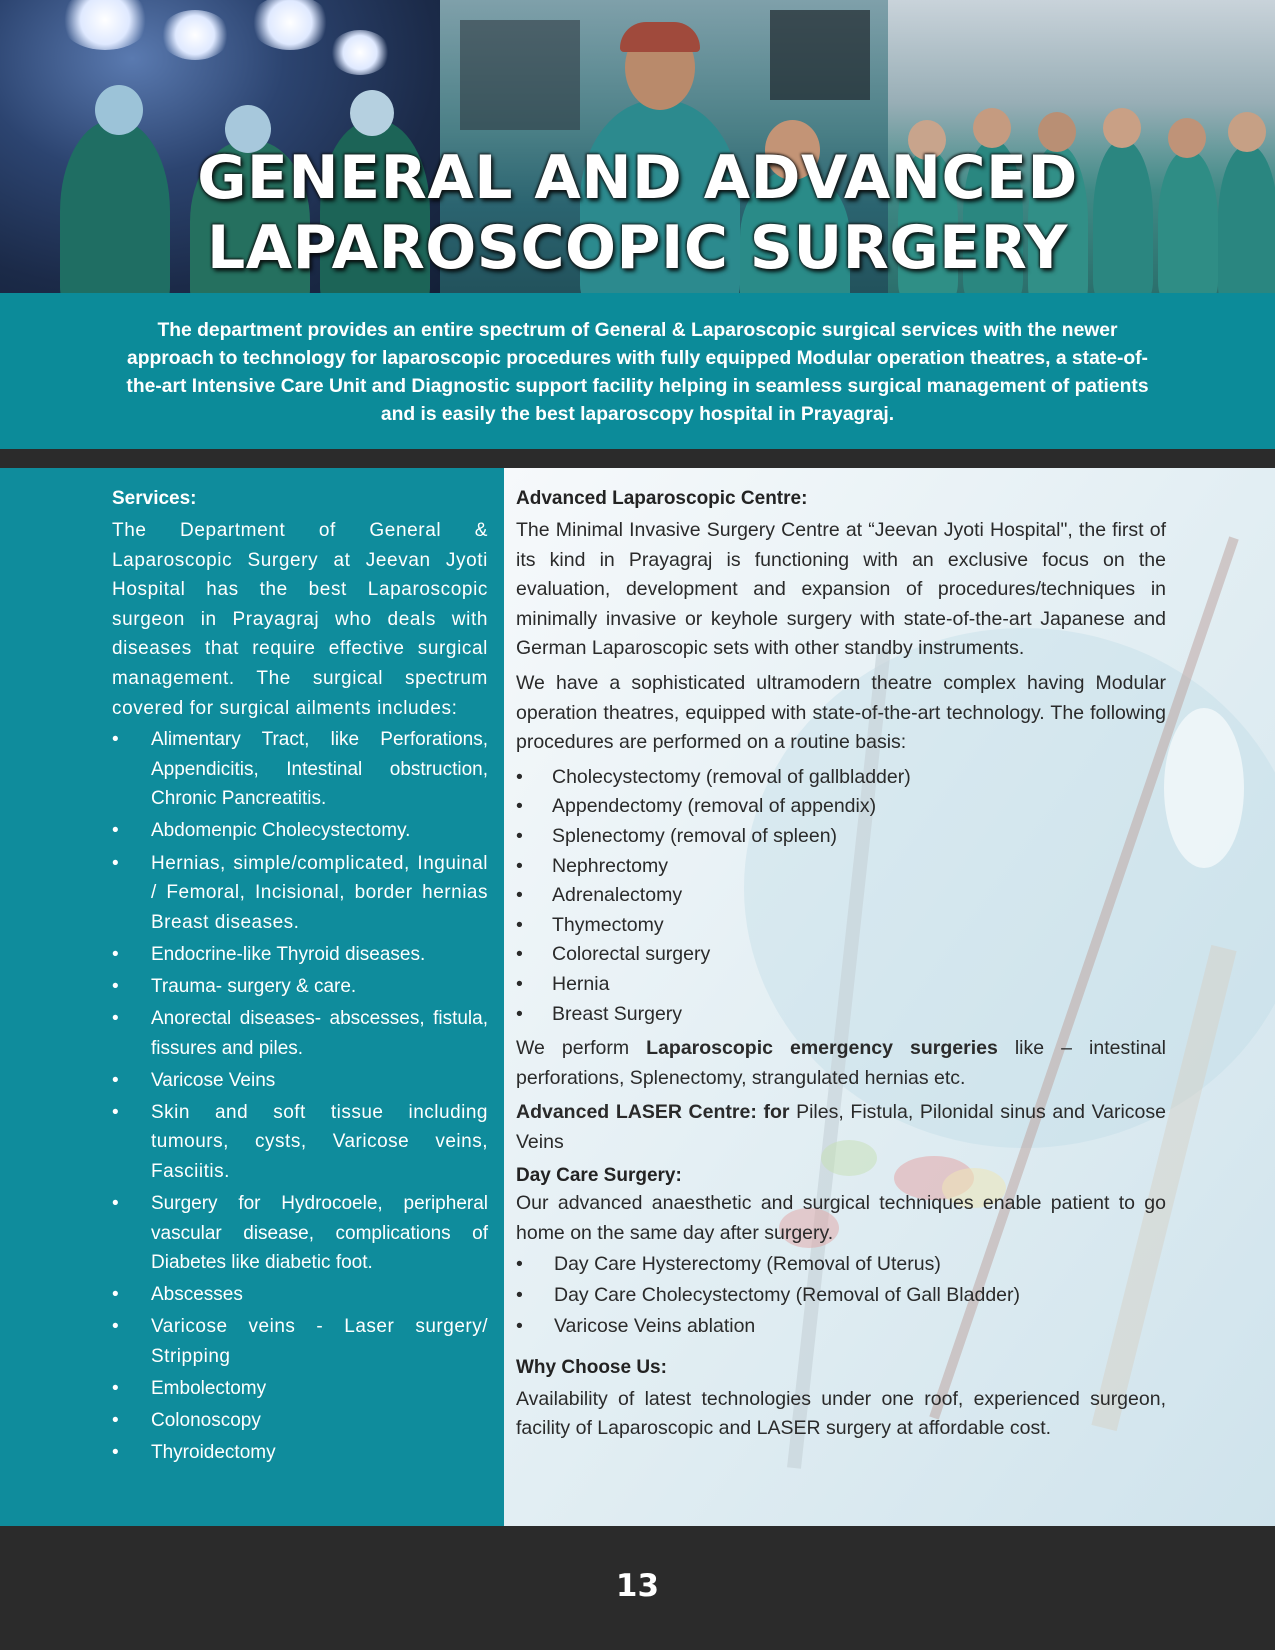 The width and height of the screenshot is (1275, 1650). What do you see at coordinates (300, 955) in the screenshot?
I see `list-item: • Endocrine-like Thyroid diseases.` at bounding box center [300, 955].